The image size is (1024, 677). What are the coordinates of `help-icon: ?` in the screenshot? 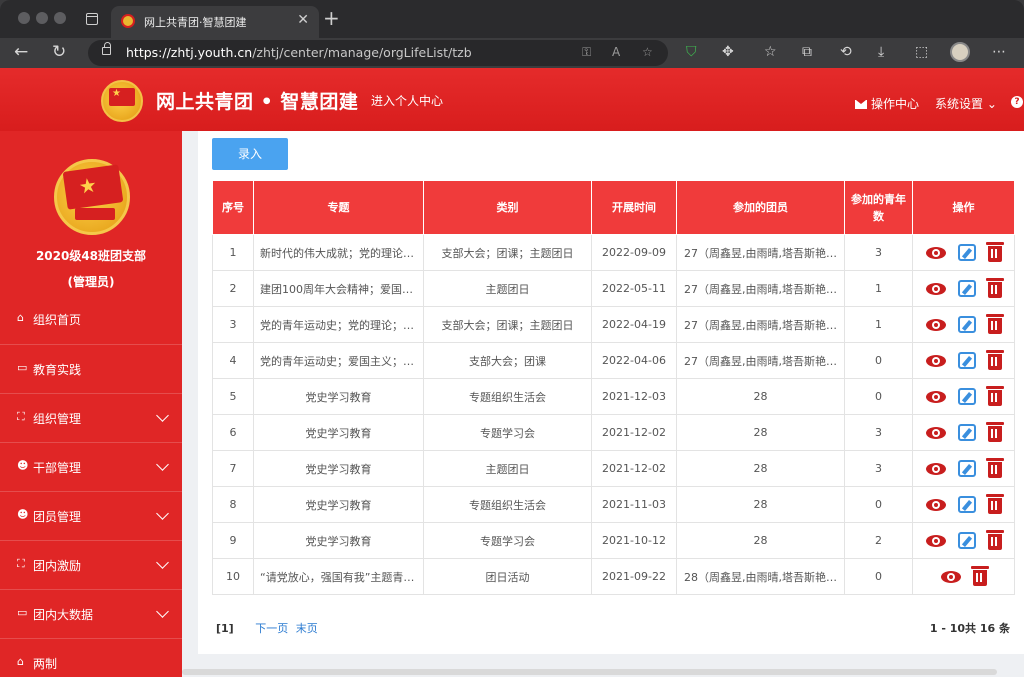 It's located at (1017, 102).